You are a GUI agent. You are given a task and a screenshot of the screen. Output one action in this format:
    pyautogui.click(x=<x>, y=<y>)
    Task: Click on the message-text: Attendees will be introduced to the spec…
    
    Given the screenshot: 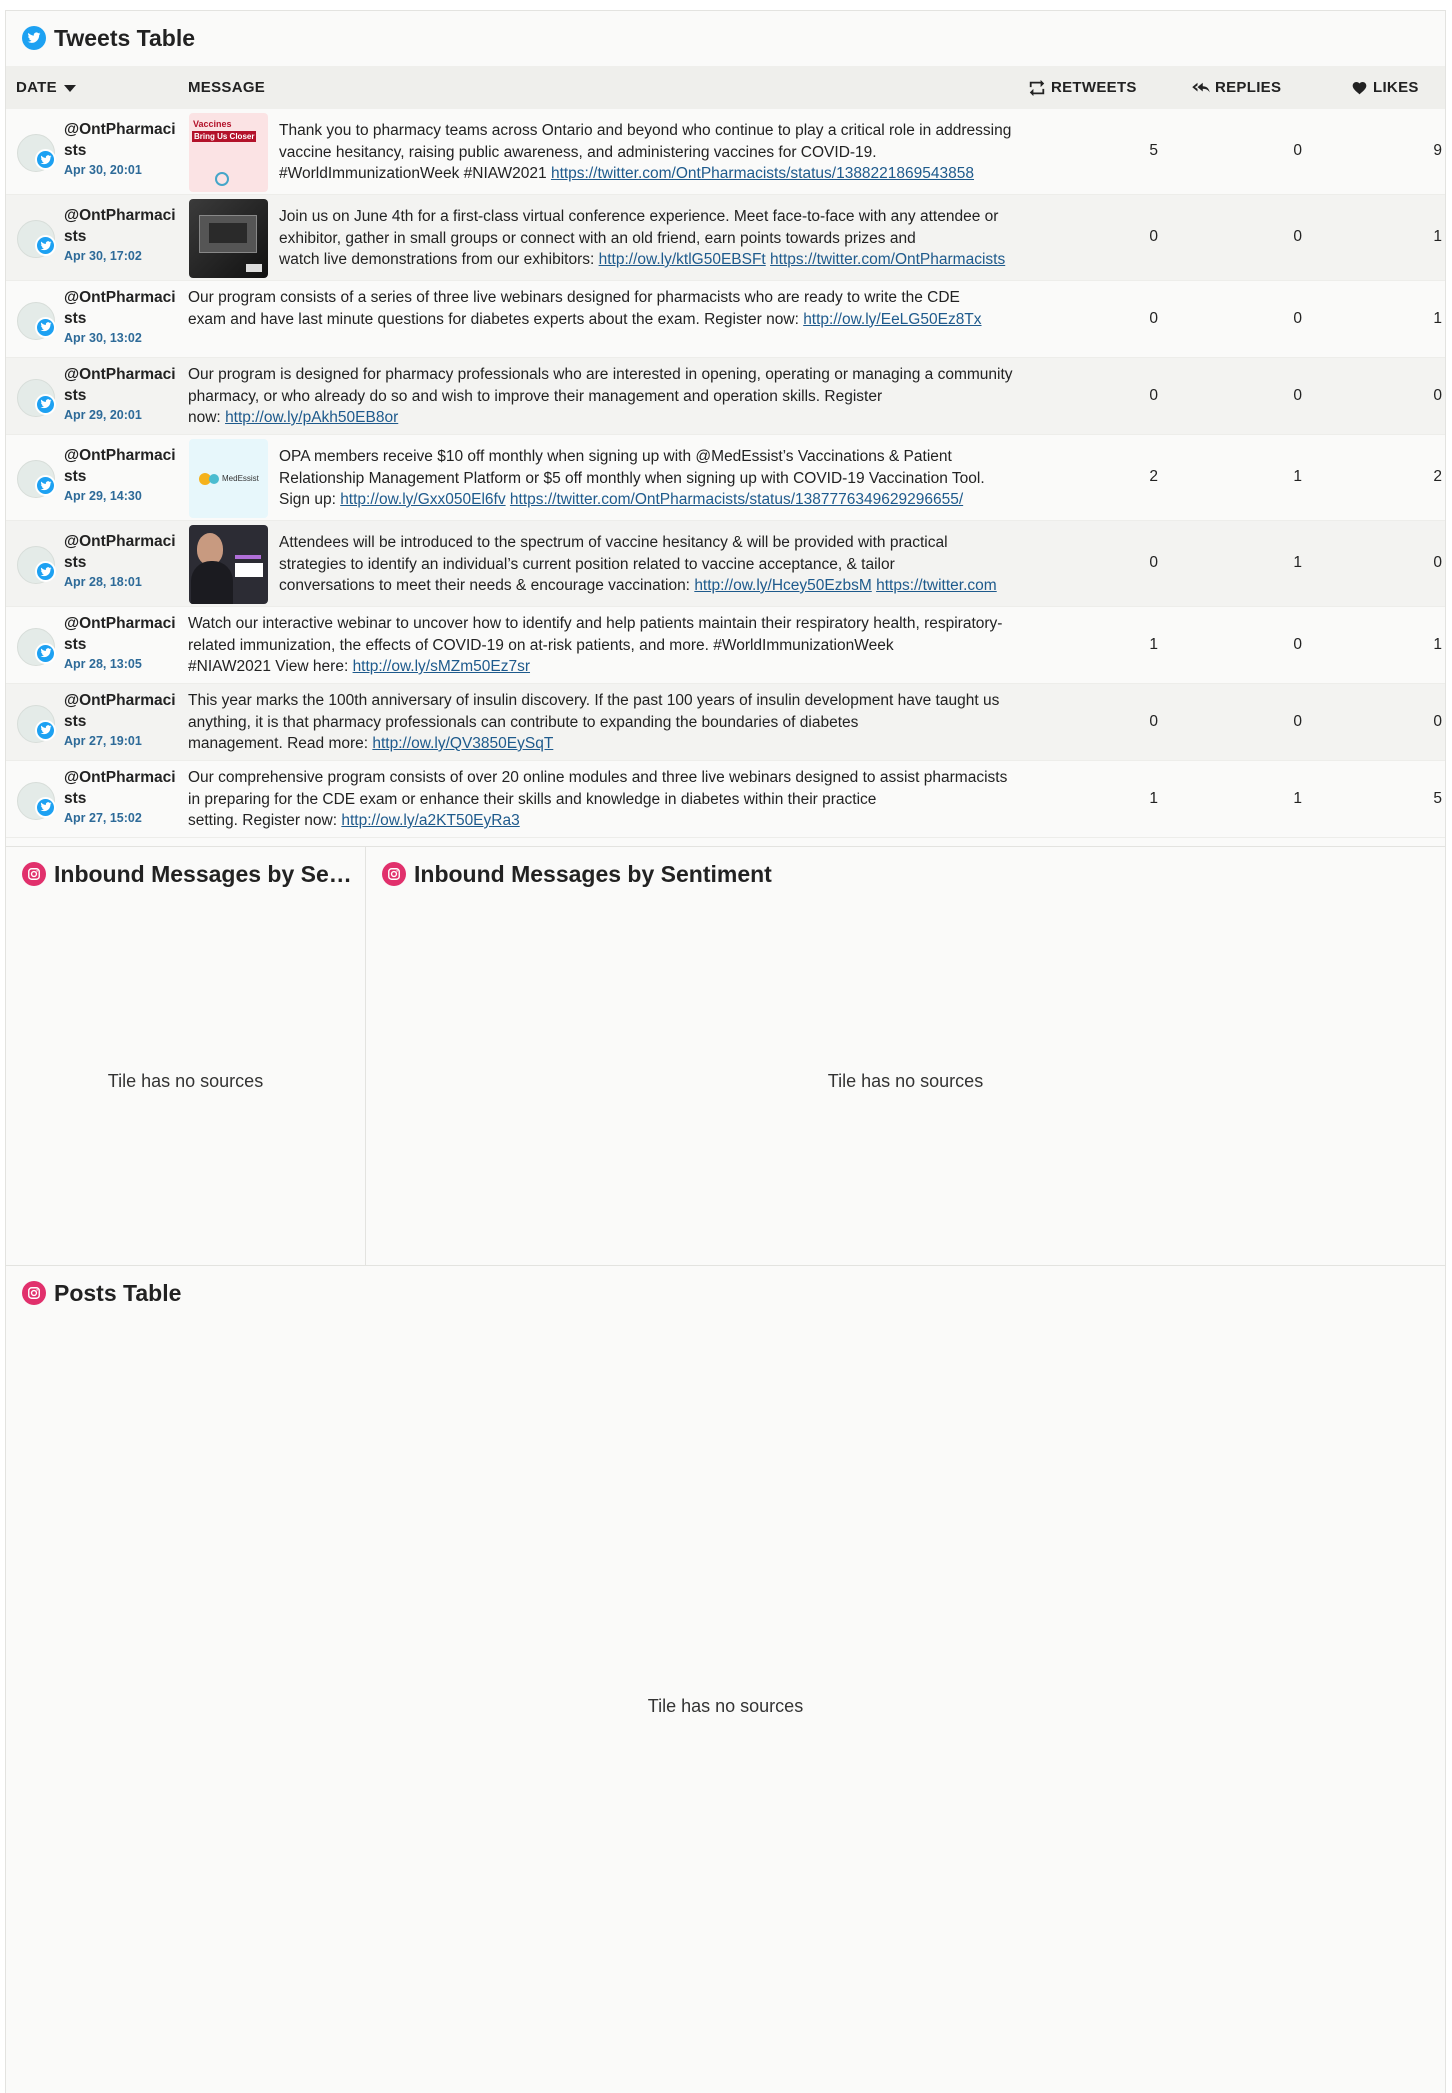 What is the action you would take?
    pyautogui.click(x=613, y=553)
    